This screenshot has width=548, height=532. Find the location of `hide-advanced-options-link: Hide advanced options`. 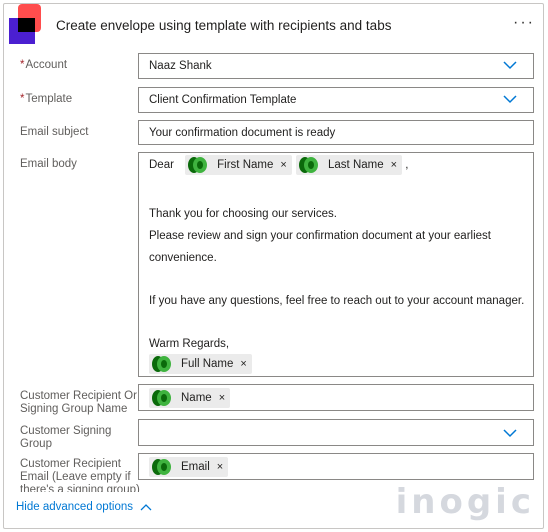

hide-advanced-options-link: Hide advanced options is located at coordinates (84, 507).